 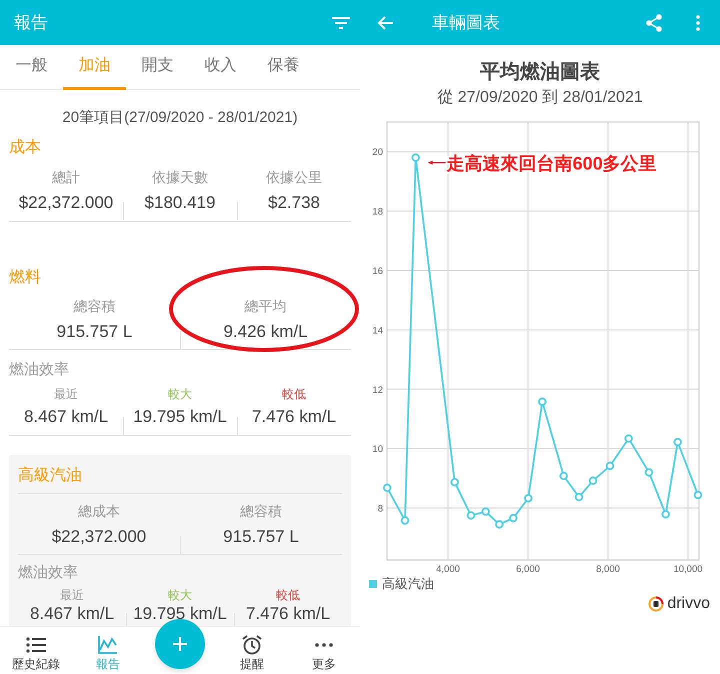 What do you see at coordinates (220, 67) in the screenshot?
I see `tab: 收入` at bounding box center [220, 67].